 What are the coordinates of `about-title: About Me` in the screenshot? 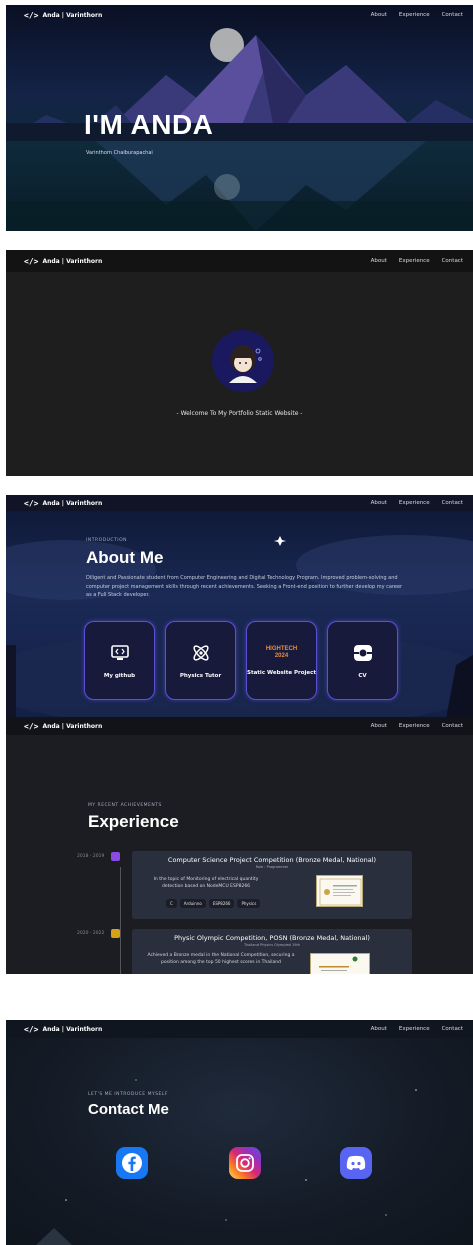 It's located at (125, 557).